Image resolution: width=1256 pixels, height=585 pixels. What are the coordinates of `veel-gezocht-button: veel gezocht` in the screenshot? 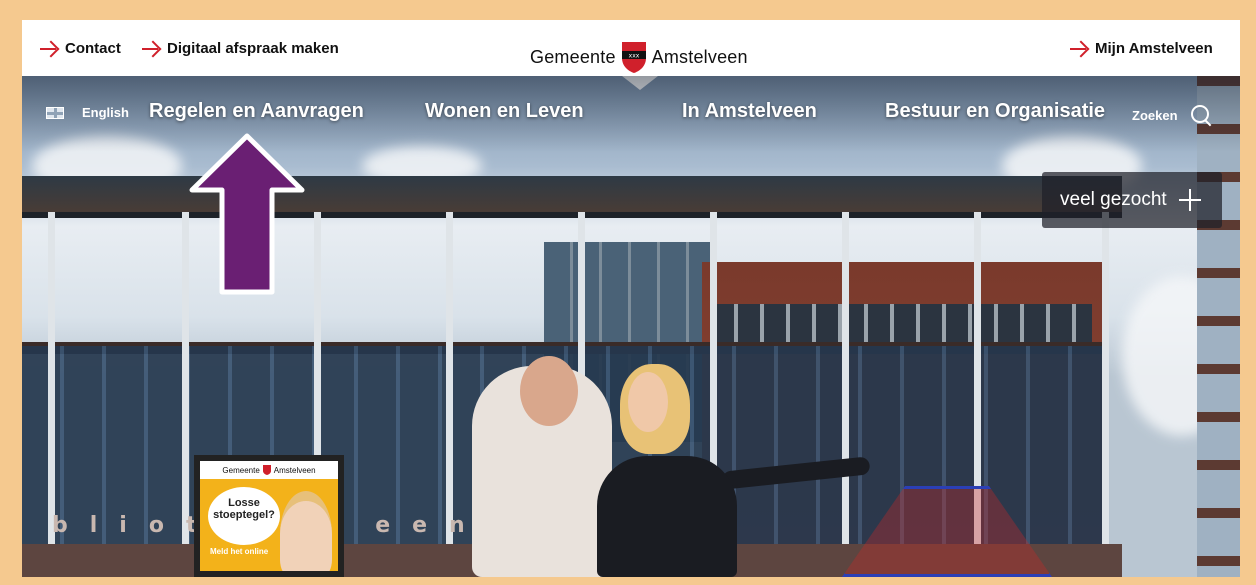 It's located at (1132, 200).